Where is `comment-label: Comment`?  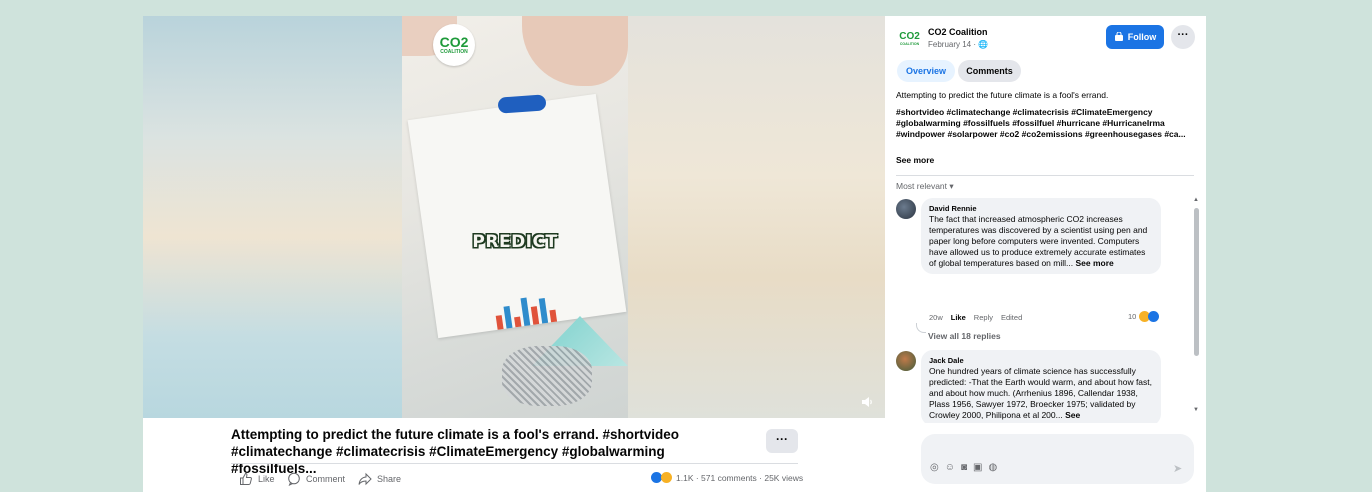
comment-label: Comment is located at coordinates (326, 479).